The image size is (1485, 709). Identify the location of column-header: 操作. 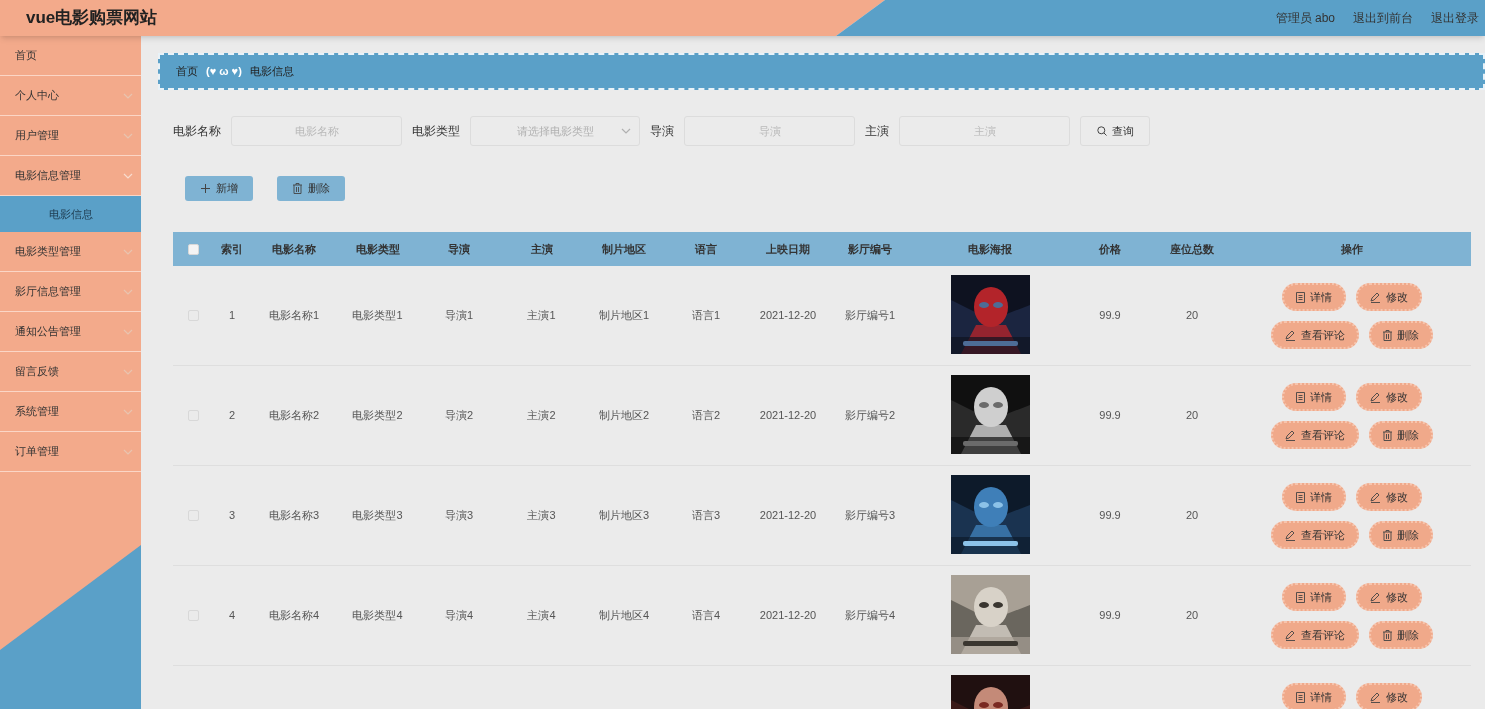
(1352, 249).